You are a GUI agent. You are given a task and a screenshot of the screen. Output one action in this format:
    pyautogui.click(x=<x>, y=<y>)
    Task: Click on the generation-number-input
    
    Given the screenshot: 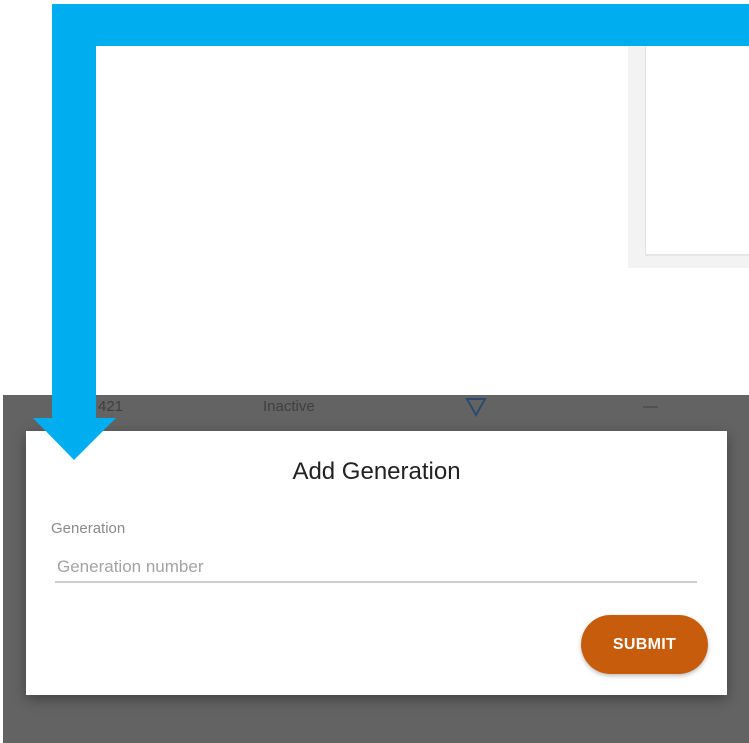 What is the action you would take?
    pyautogui.click(x=376, y=568)
    